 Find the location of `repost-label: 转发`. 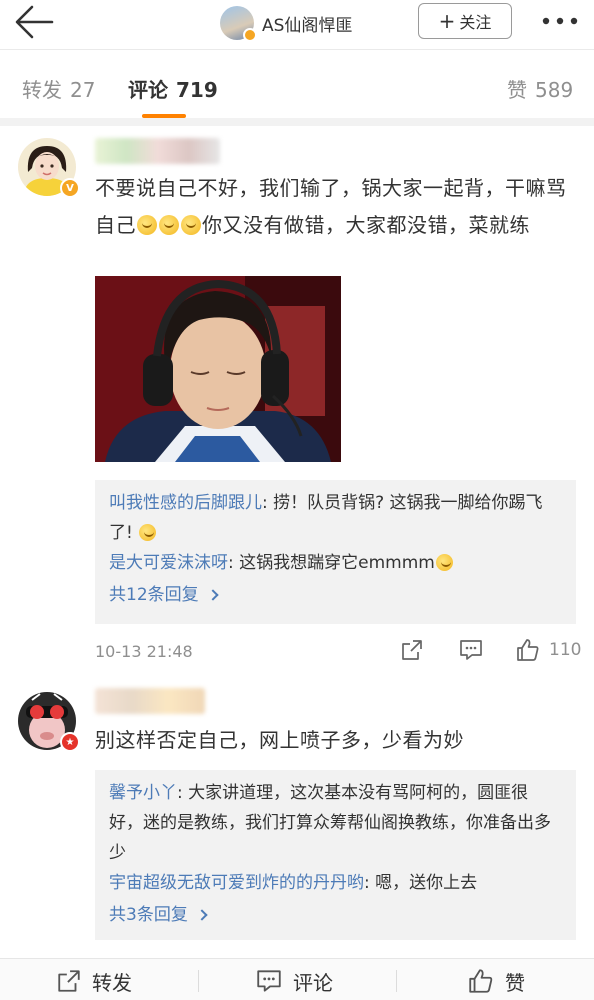

repost-label: 转发 is located at coordinates (112, 982).